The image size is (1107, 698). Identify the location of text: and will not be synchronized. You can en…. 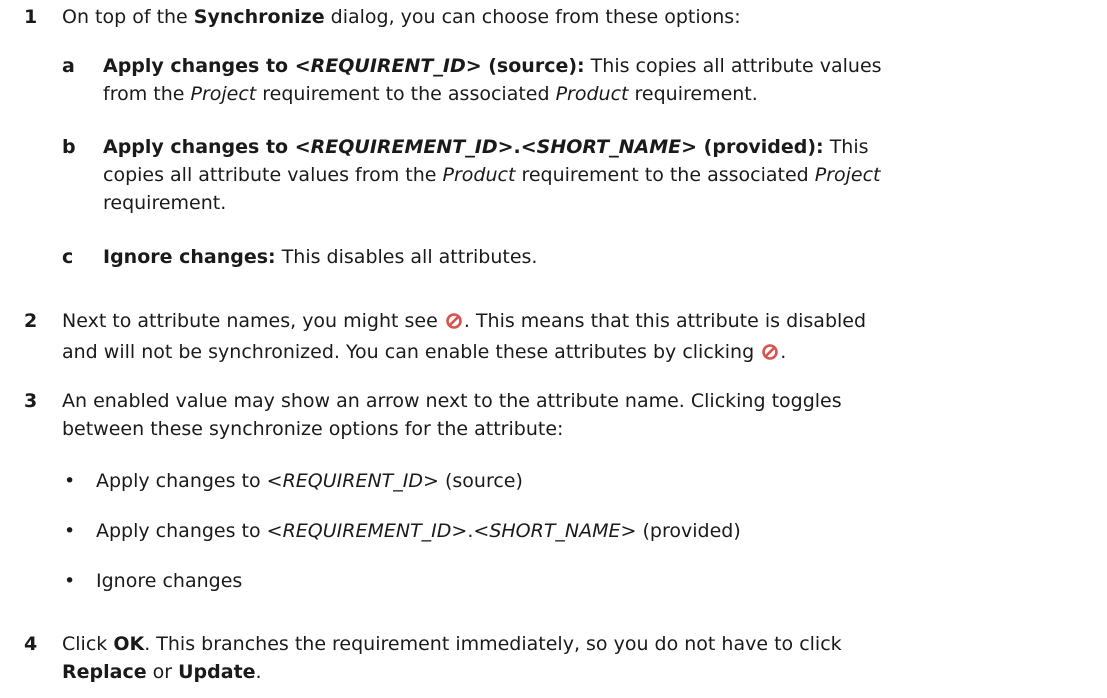
(411, 352).